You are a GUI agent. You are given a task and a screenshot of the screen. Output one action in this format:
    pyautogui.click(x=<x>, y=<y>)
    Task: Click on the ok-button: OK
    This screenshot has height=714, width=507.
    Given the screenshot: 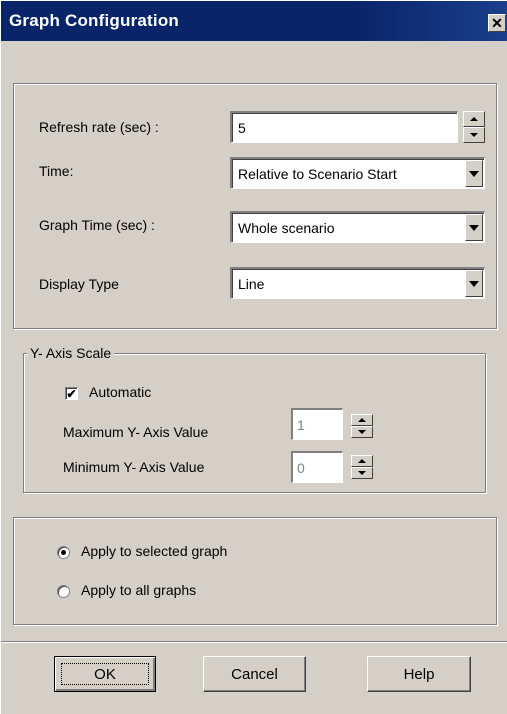 What is the action you would take?
    pyautogui.click(x=105, y=674)
    